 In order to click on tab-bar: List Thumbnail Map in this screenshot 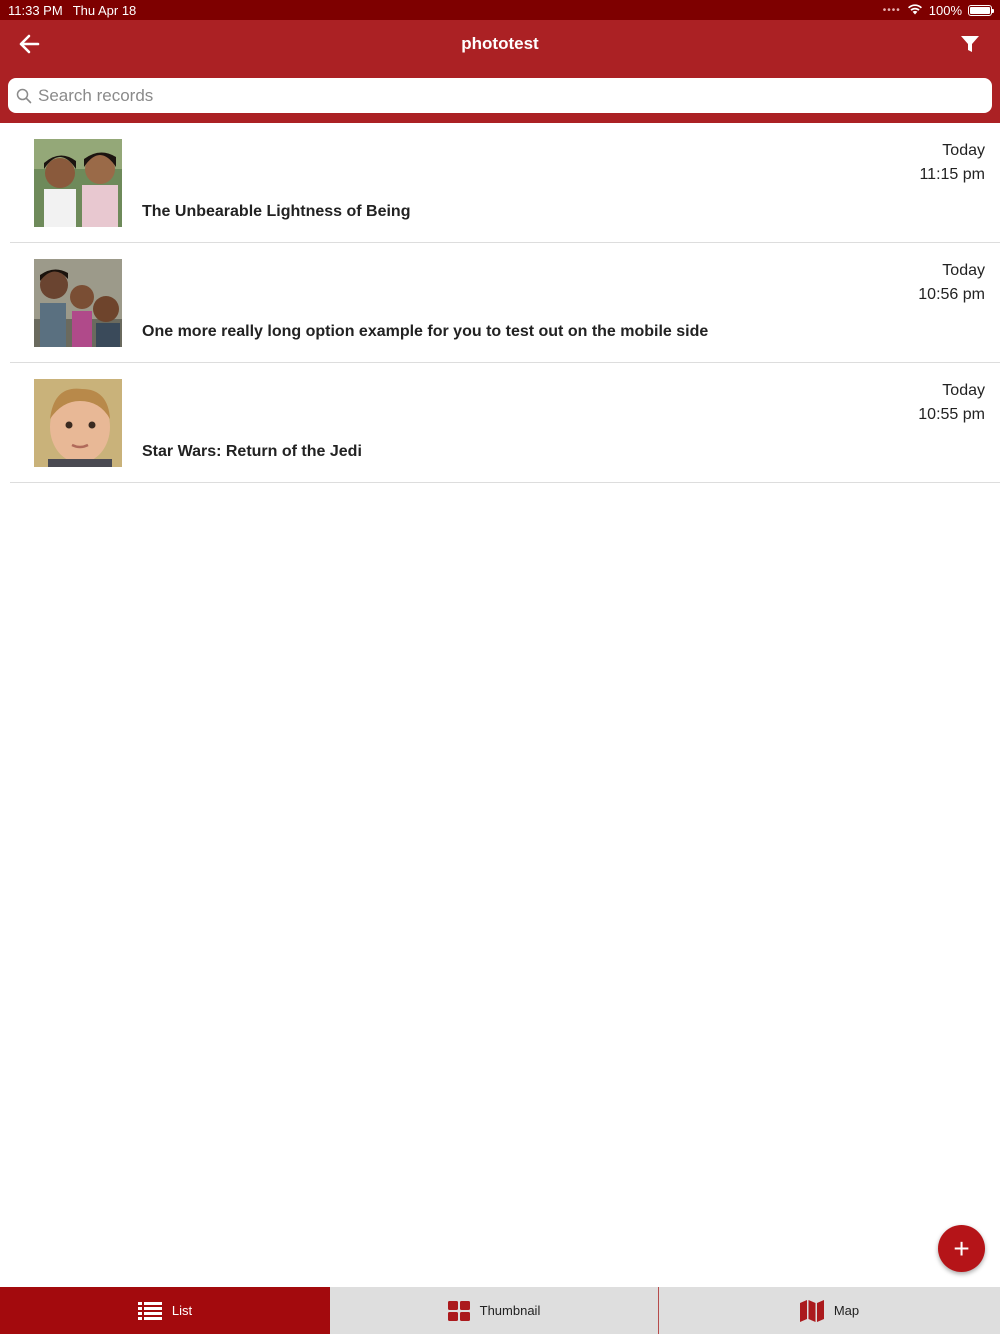, I will do `click(500, 1310)`.